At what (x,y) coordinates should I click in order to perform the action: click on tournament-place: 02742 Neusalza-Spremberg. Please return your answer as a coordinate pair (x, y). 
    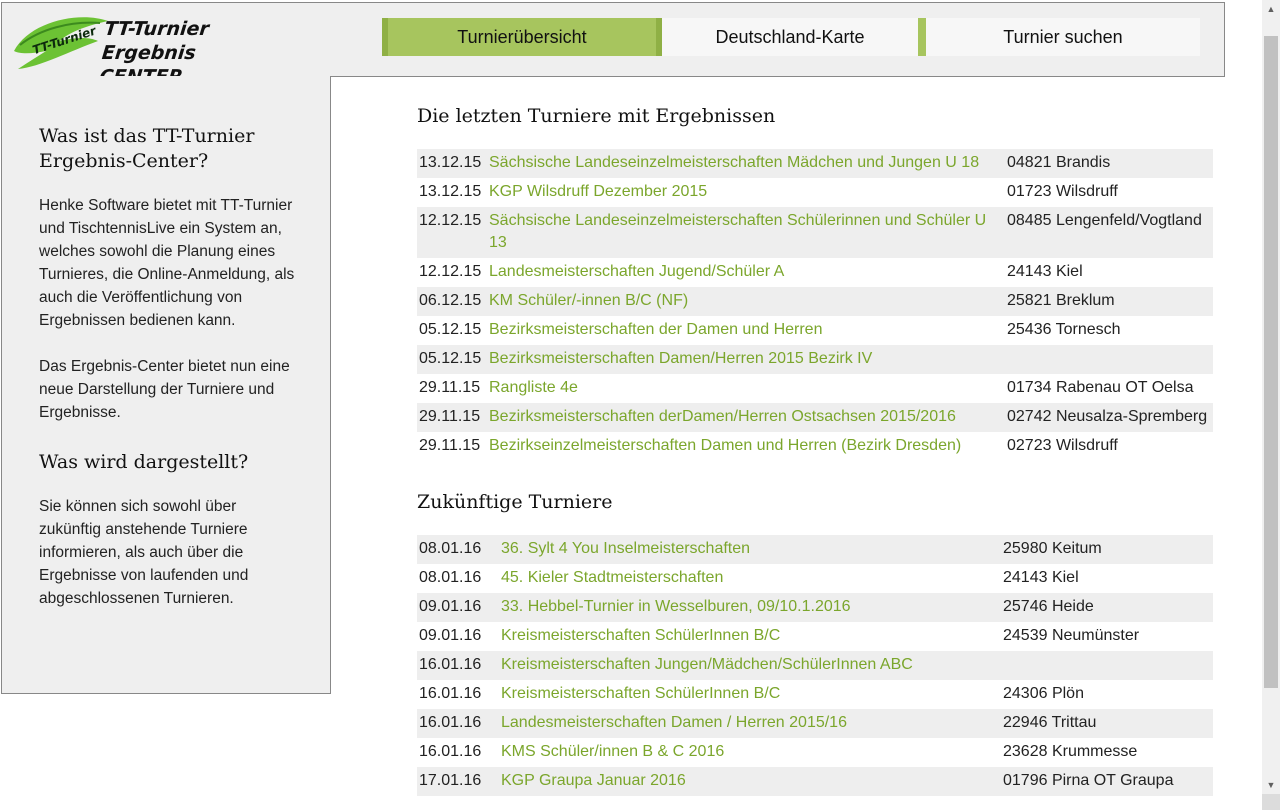
    Looking at the image, I should click on (1109, 417).